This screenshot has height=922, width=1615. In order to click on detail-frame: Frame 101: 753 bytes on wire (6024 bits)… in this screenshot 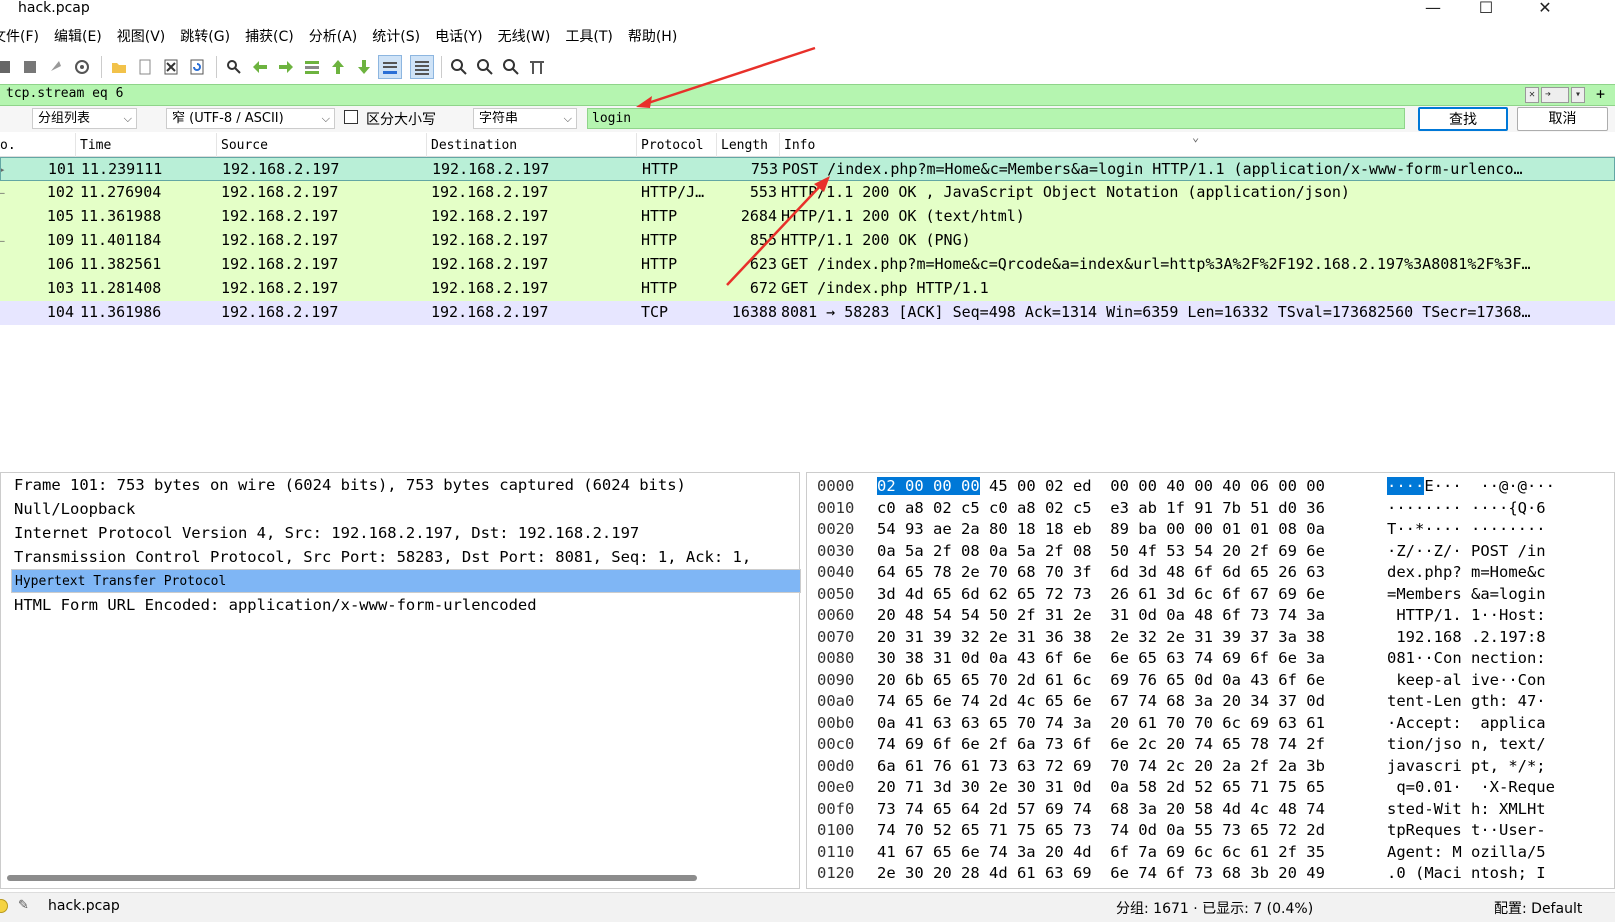, I will do `click(406, 485)`.